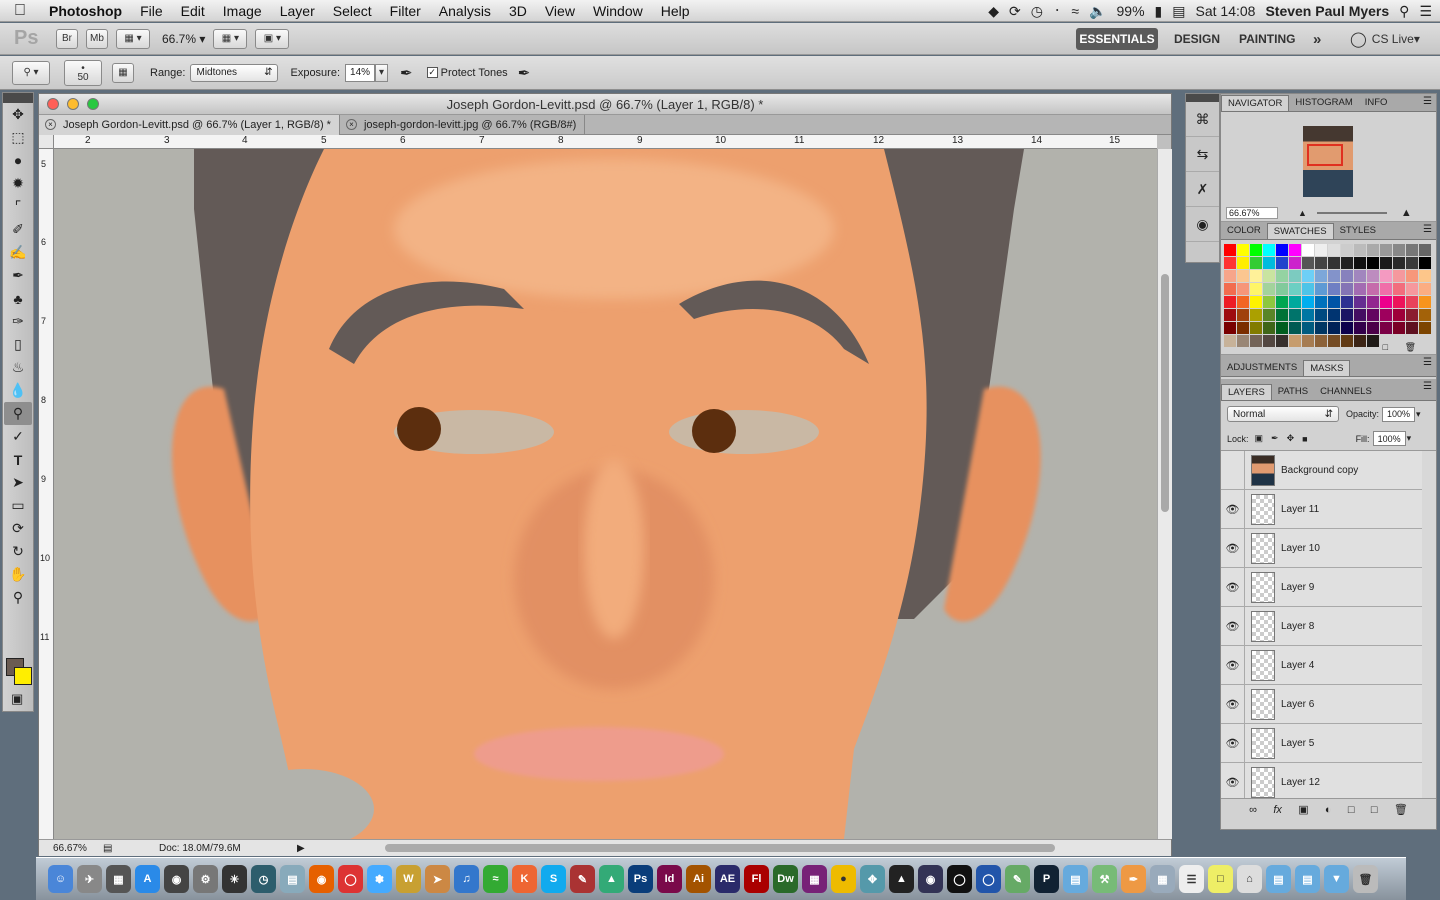 The image size is (1440, 900). I want to click on dashboard-icon: ▦, so click(118, 879).